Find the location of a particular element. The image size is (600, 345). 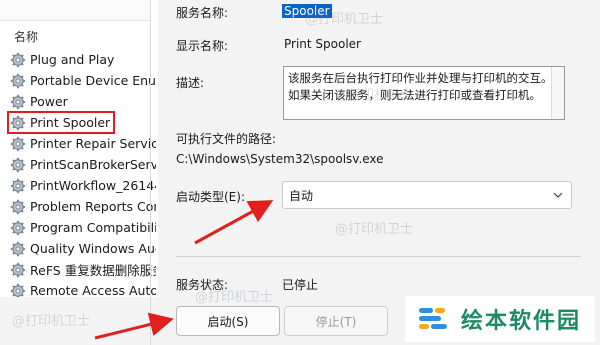

service-row: Problem Reports Cont is located at coordinates (83, 206).